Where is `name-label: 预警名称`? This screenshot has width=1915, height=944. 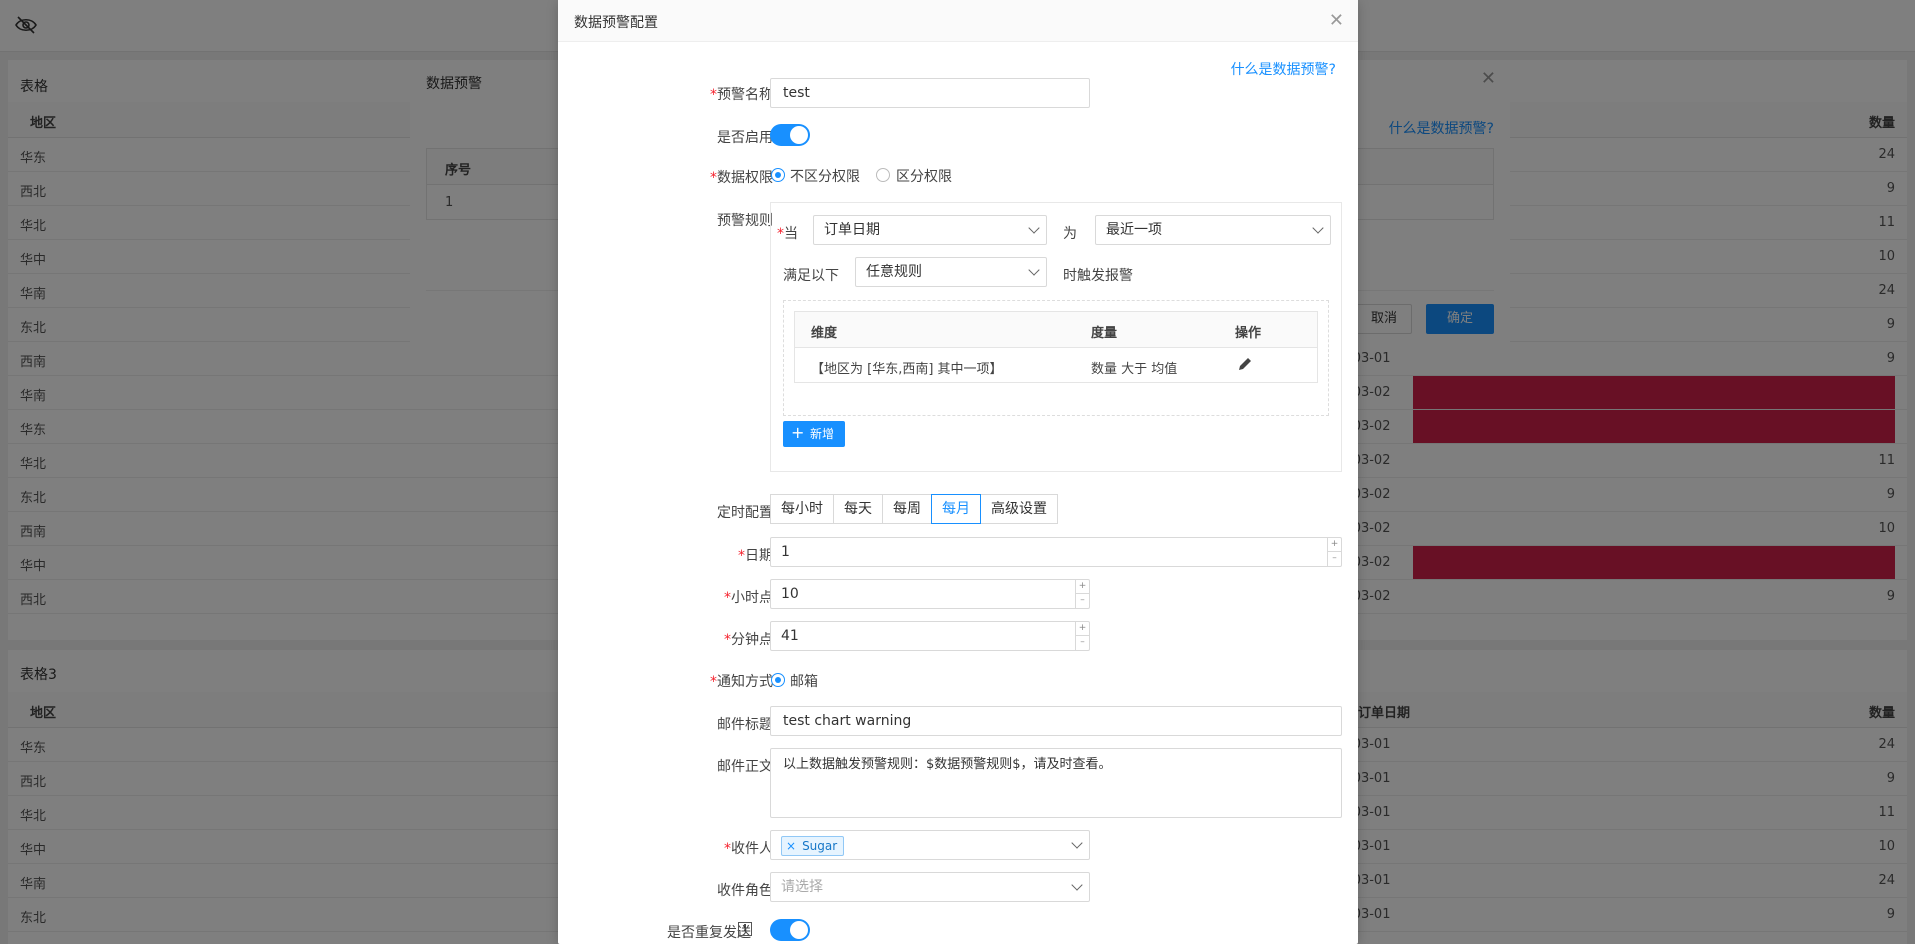
name-label: 预警名称 is located at coordinates (745, 95).